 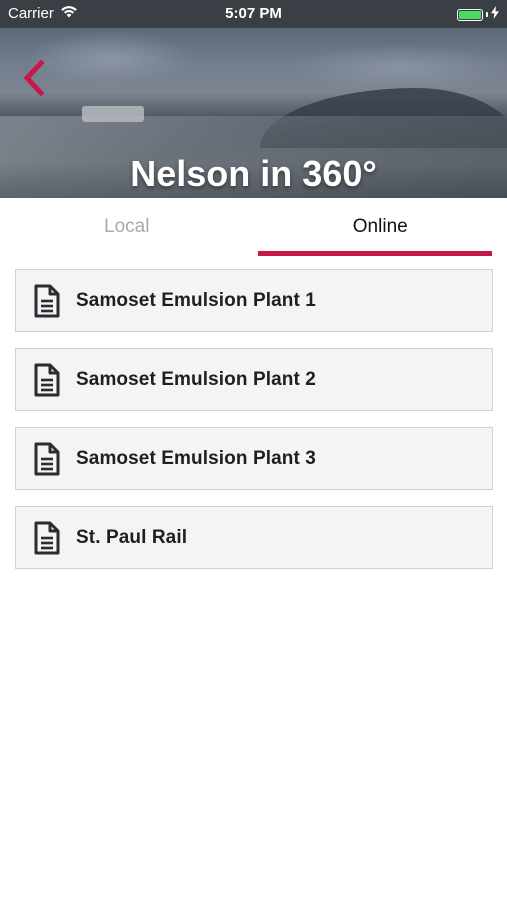 I want to click on list-item: Samoset Emulsion Plant 1, so click(x=254, y=300).